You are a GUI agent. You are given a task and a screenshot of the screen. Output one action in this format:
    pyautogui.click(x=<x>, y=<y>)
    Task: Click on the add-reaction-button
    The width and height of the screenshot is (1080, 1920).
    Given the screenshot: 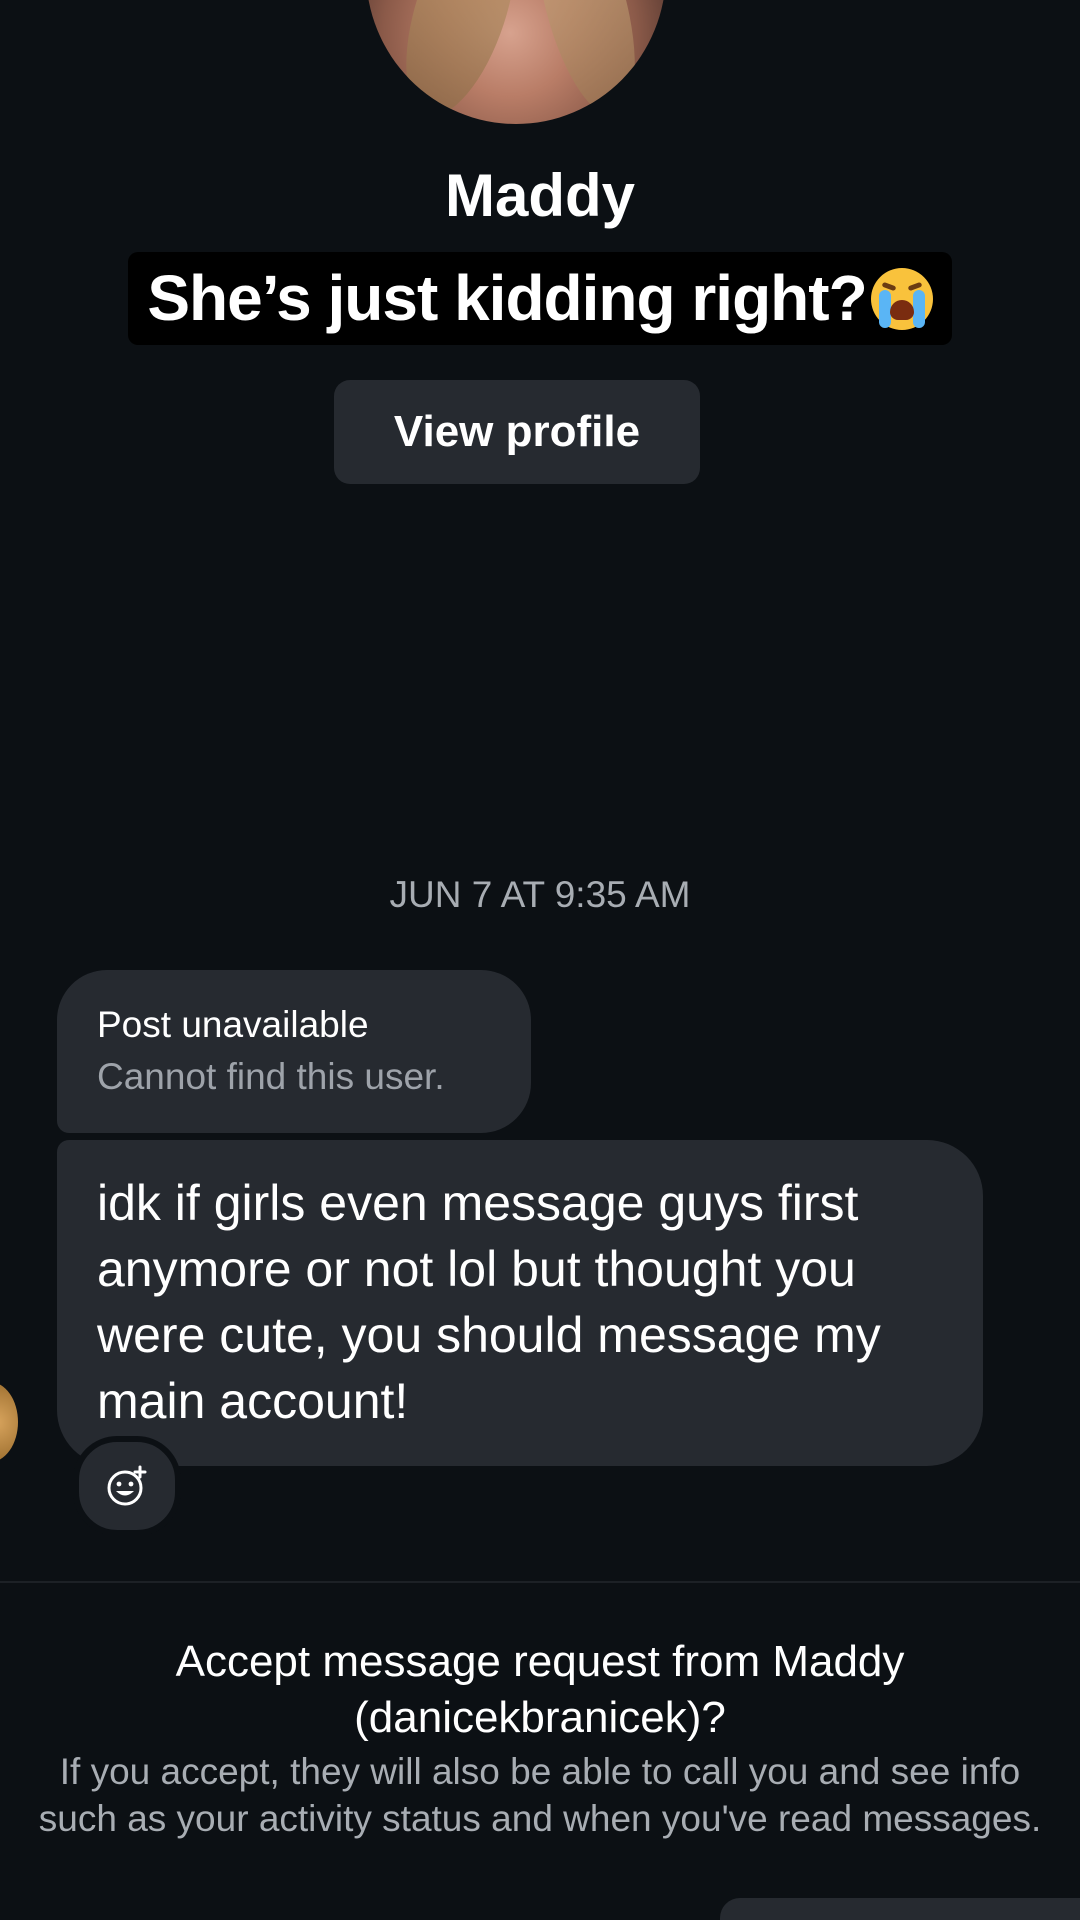 What is the action you would take?
    pyautogui.click(x=127, y=1486)
    